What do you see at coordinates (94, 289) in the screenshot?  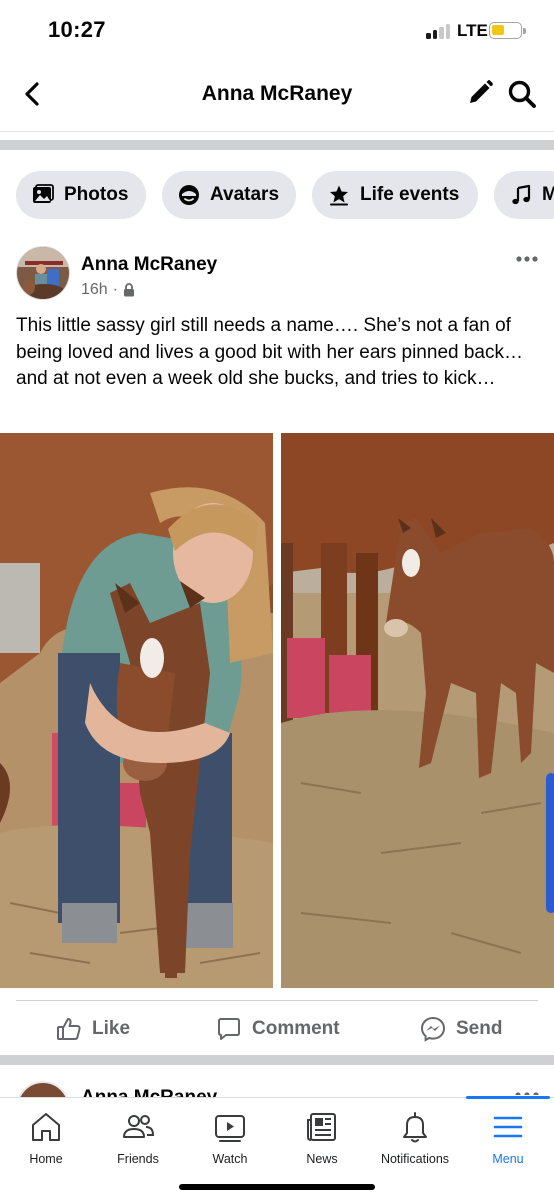 I see `post-time: 16h` at bounding box center [94, 289].